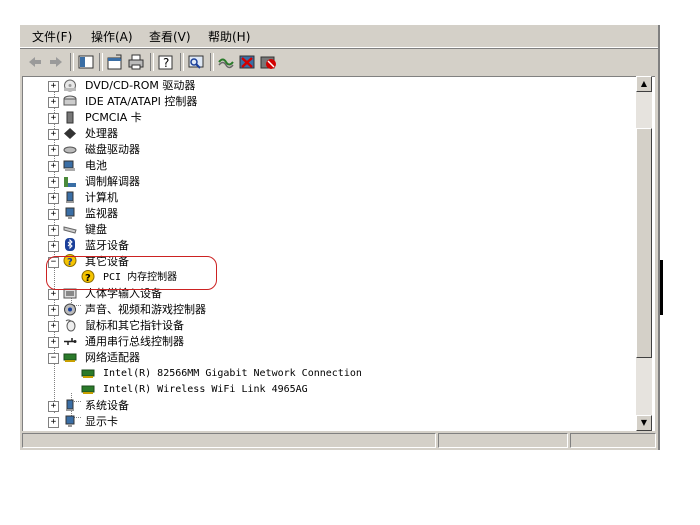  What do you see at coordinates (196, 62) in the screenshot?
I see `scan-hardware-icon` at bounding box center [196, 62].